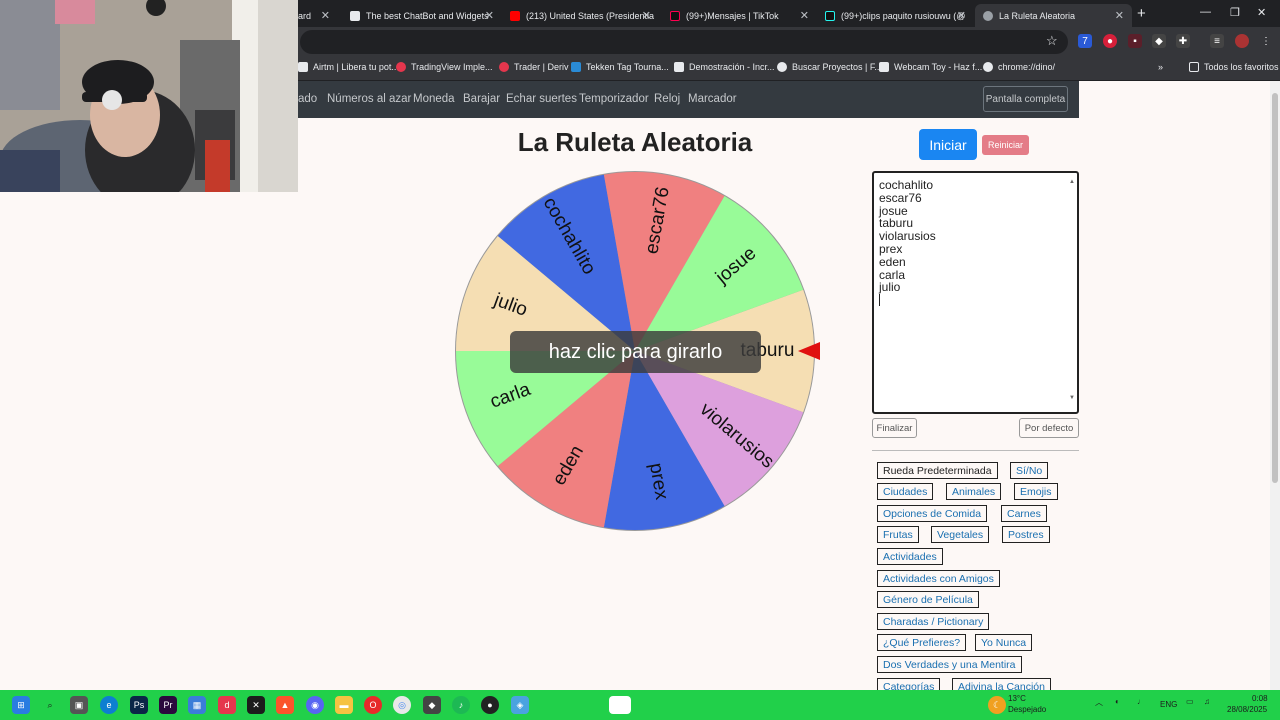 The image size is (1280, 720). What do you see at coordinates (422, 15) in the screenshot?
I see `tab-chatbot: The best ChatBot and Widgets ✕` at bounding box center [422, 15].